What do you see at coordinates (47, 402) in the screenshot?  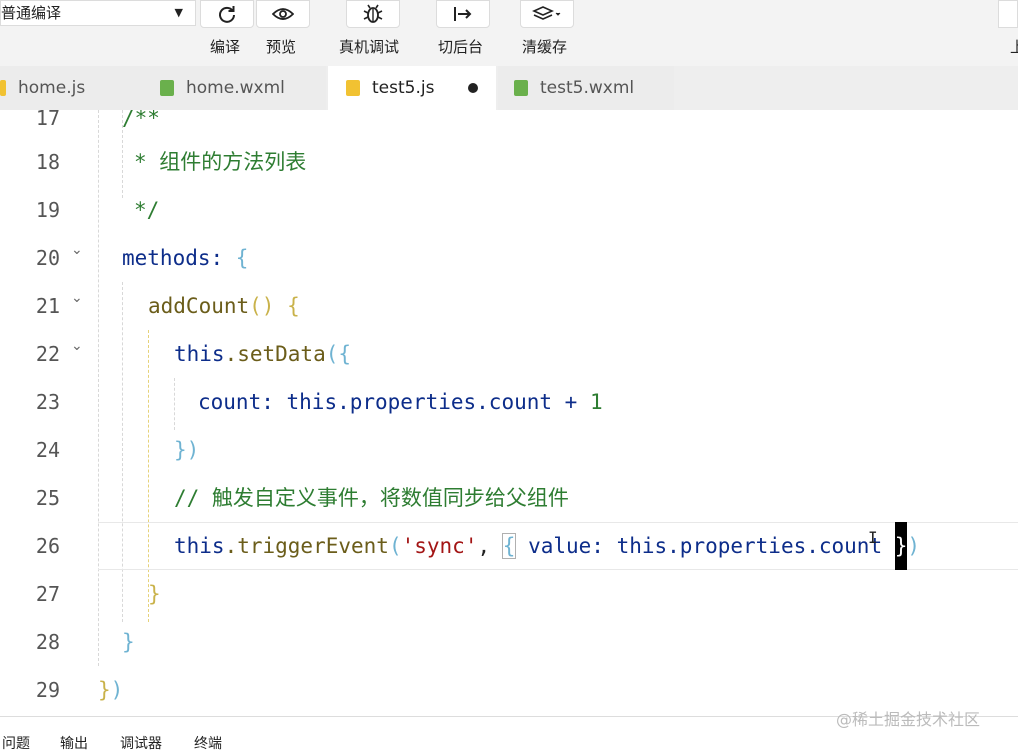 I see `line-number: 23` at bounding box center [47, 402].